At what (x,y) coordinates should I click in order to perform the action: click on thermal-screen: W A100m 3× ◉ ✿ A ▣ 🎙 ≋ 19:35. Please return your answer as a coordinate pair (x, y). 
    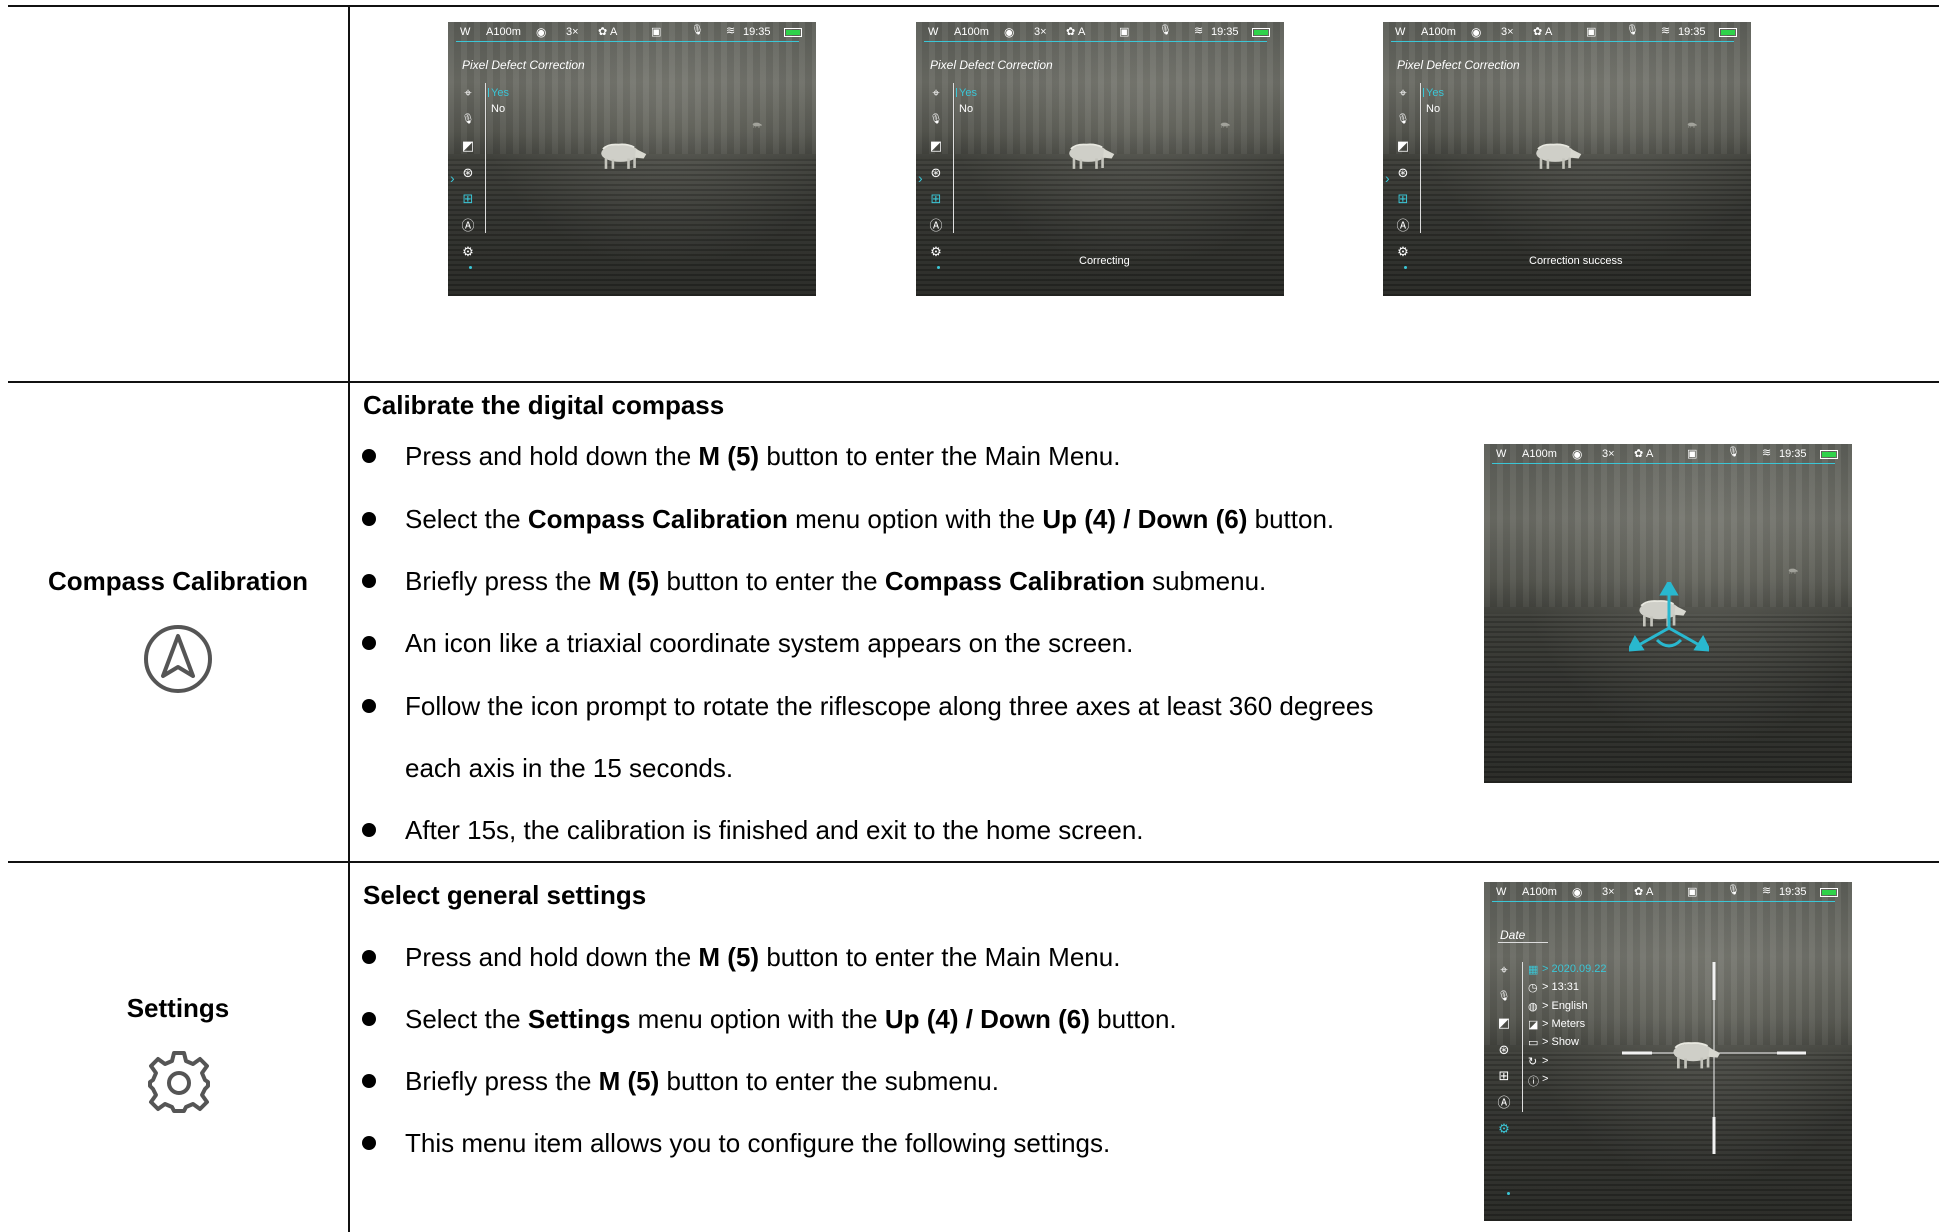
    Looking at the image, I should click on (1668, 613).